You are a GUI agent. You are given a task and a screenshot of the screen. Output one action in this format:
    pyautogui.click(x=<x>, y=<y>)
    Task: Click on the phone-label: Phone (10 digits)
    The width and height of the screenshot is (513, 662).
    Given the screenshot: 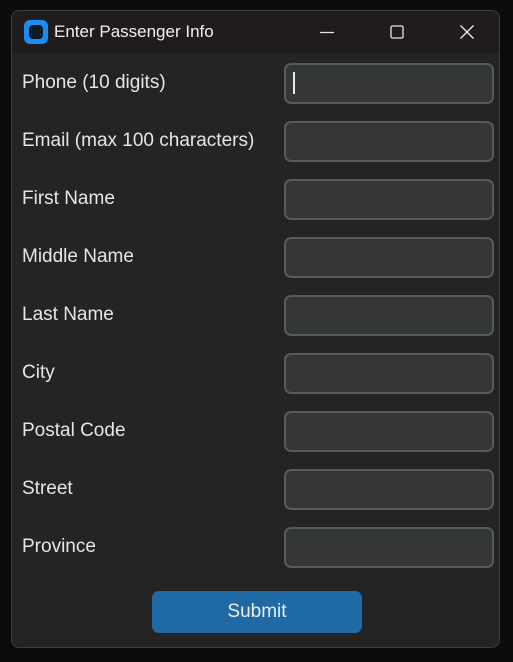 What is the action you would take?
    pyautogui.click(x=94, y=82)
    